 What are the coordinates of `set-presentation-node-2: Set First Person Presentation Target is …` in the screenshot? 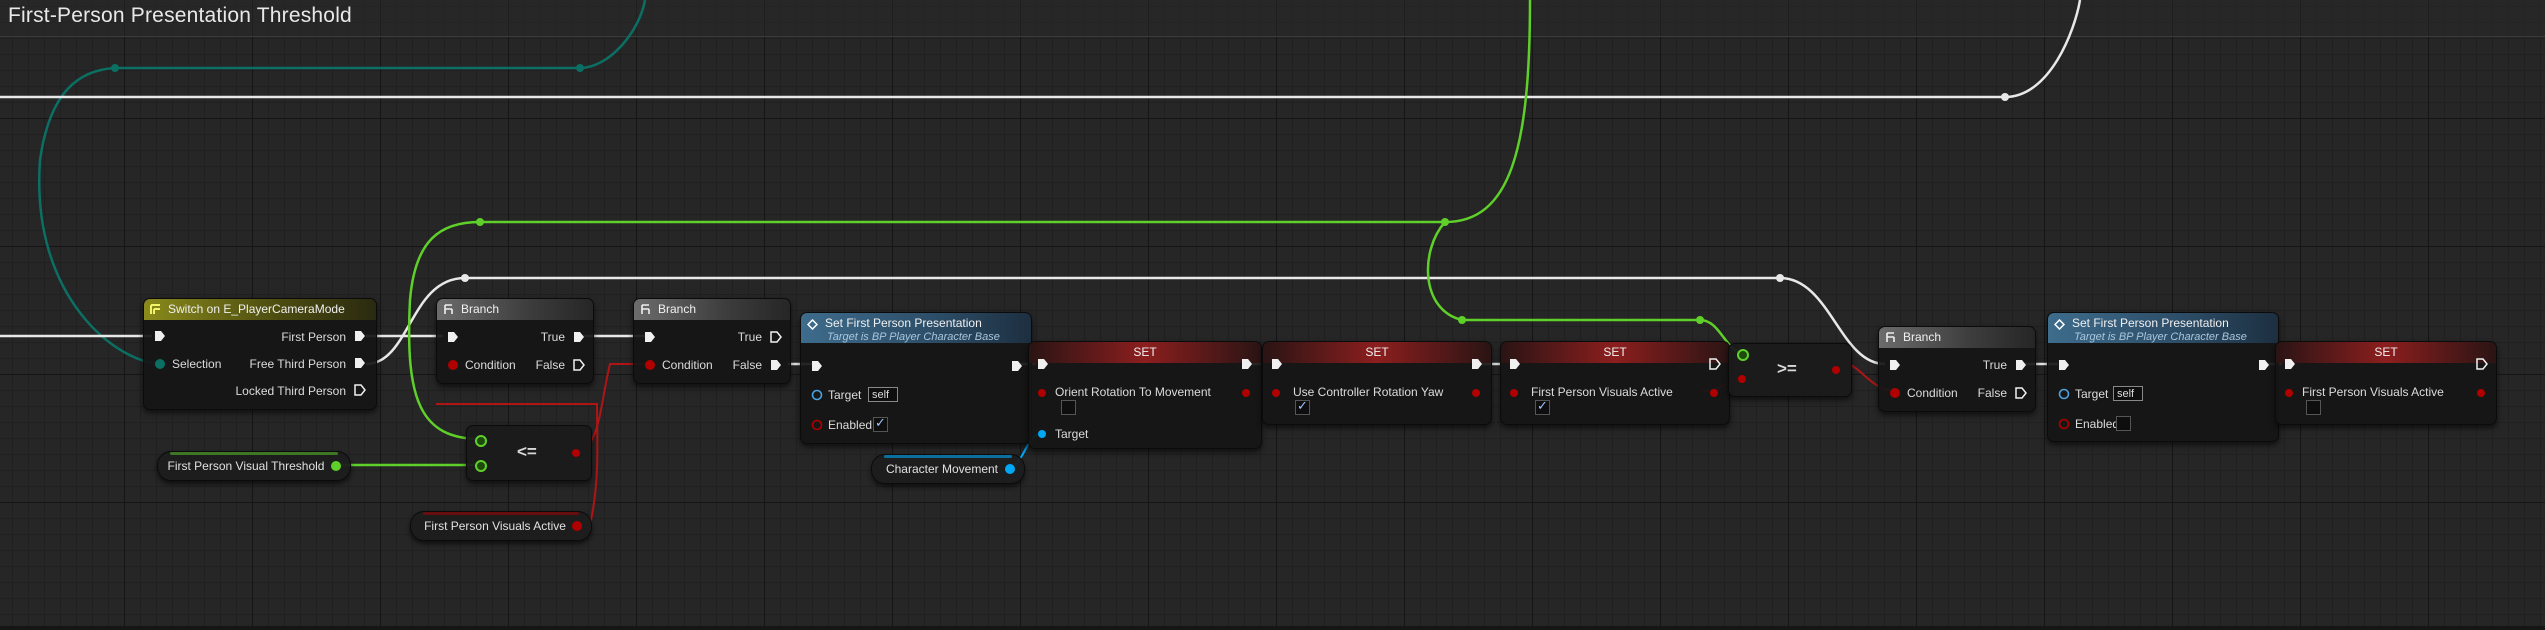 It's located at (2163, 377).